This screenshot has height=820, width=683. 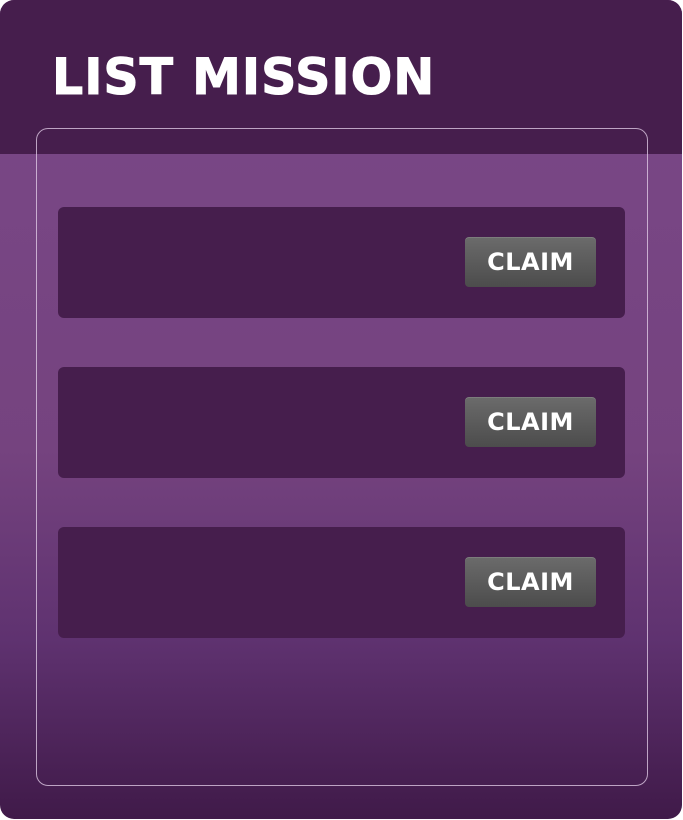 What do you see at coordinates (244, 77) in the screenshot?
I see `panel-title: LIST MISSION` at bounding box center [244, 77].